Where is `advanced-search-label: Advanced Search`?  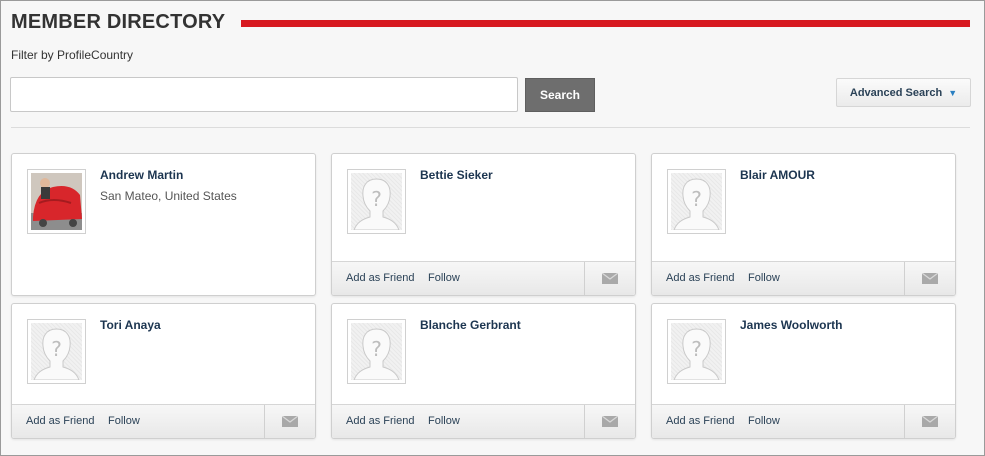 advanced-search-label: Advanced Search is located at coordinates (896, 92).